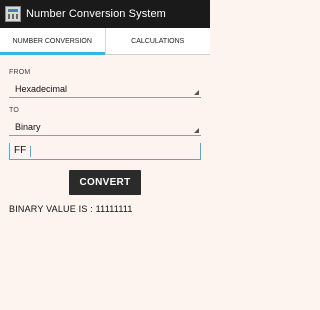 The width and height of the screenshot is (320, 310). I want to click on number-input: FF, so click(105, 151).